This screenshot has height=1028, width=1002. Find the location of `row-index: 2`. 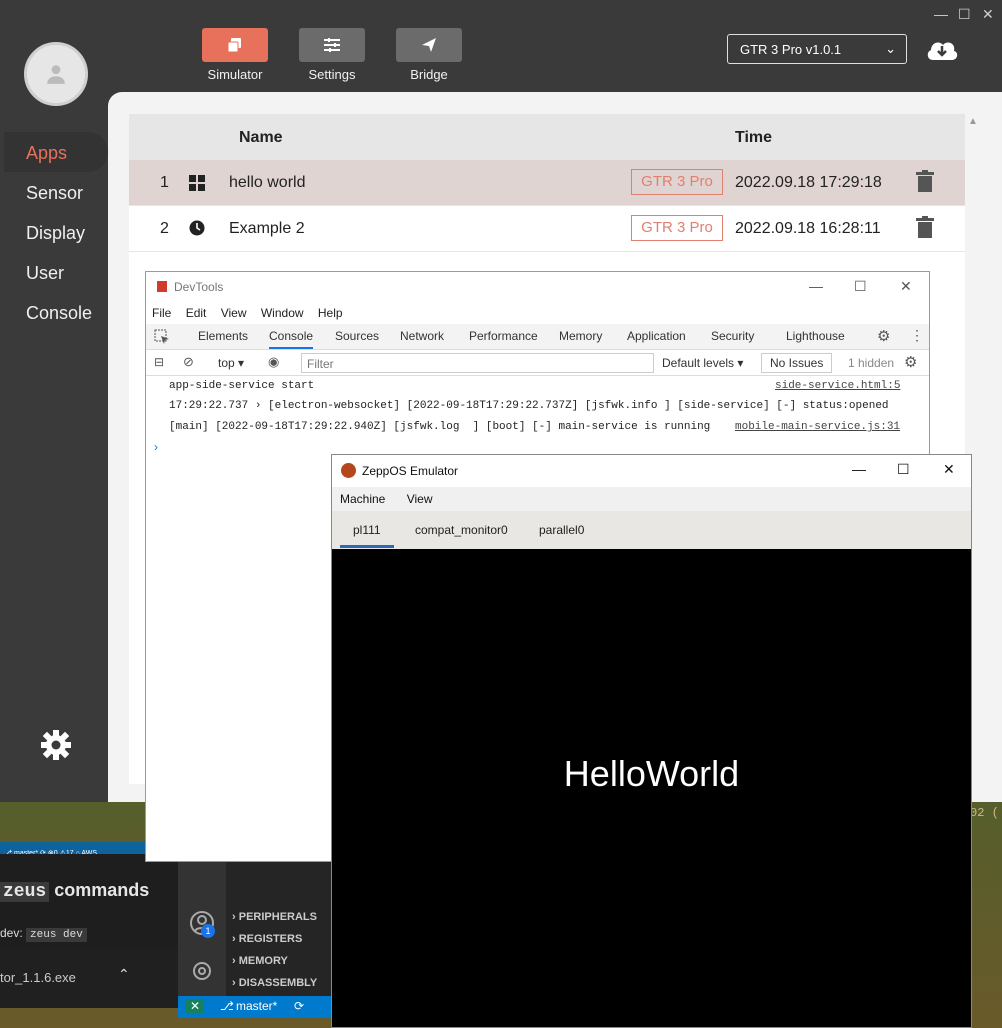

row-index: 2 is located at coordinates (164, 228).